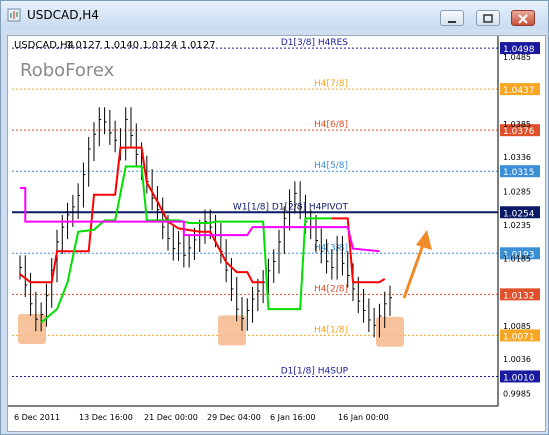 The width and height of the screenshot is (549, 435). I want to click on price-tick-label: 0.9985, so click(517, 393).